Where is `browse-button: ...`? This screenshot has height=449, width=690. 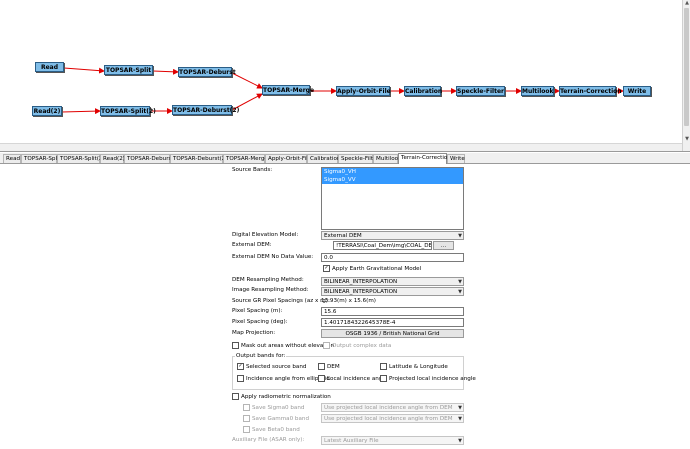 browse-button: ... is located at coordinates (443, 245).